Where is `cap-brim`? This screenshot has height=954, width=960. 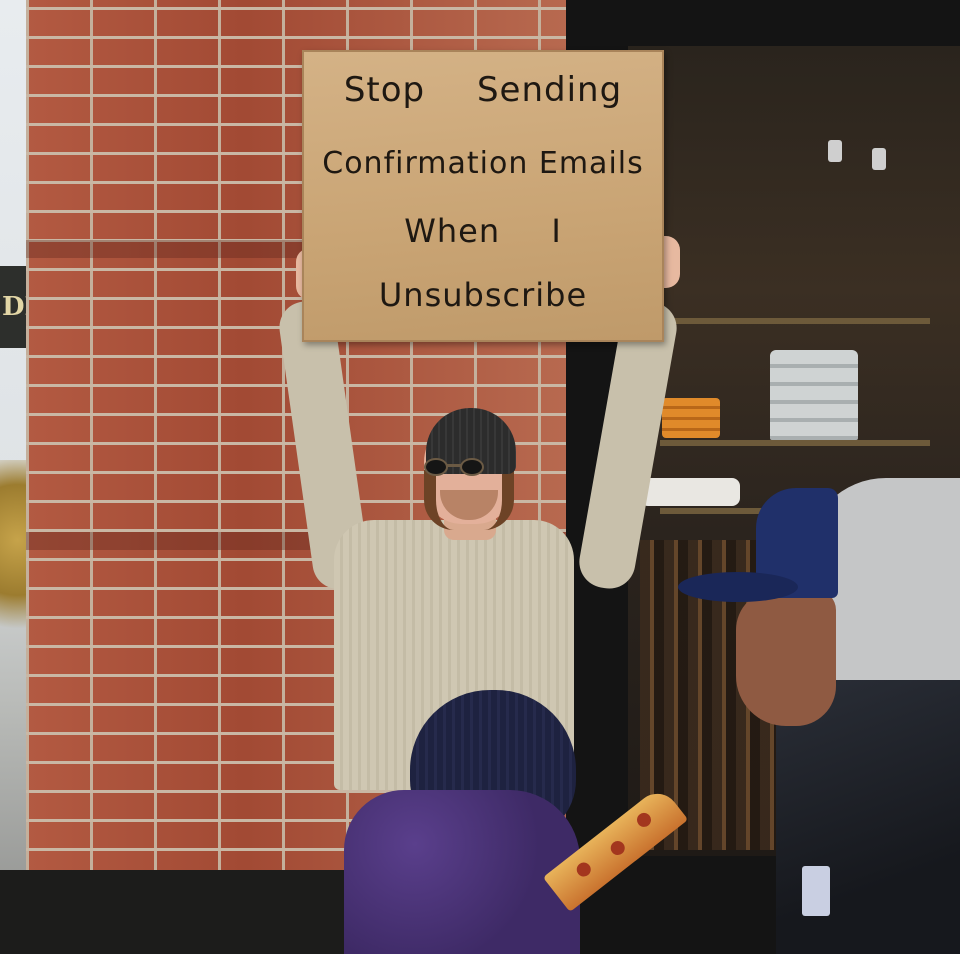
cap-brim is located at coordinates (738, 587).